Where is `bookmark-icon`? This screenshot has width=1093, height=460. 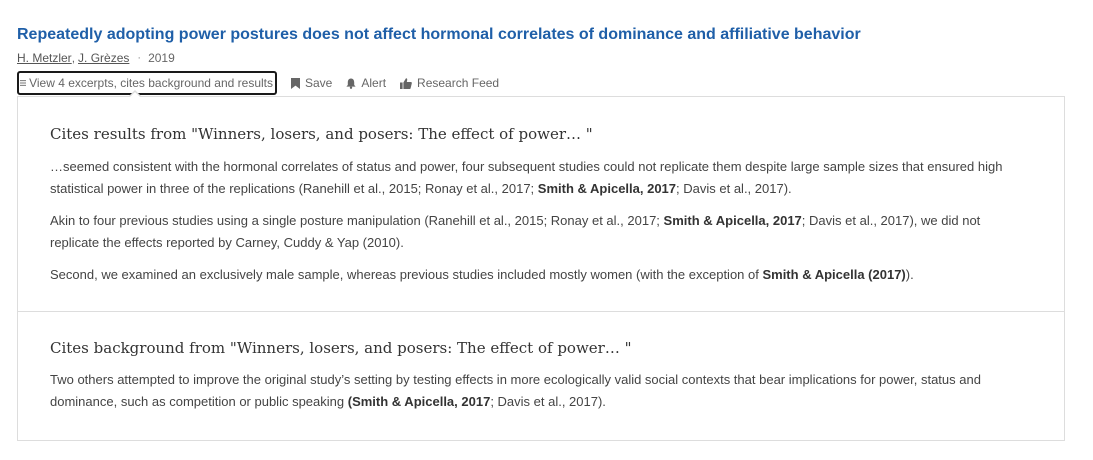
bookmark-icon is located at coordinates (295, 83).